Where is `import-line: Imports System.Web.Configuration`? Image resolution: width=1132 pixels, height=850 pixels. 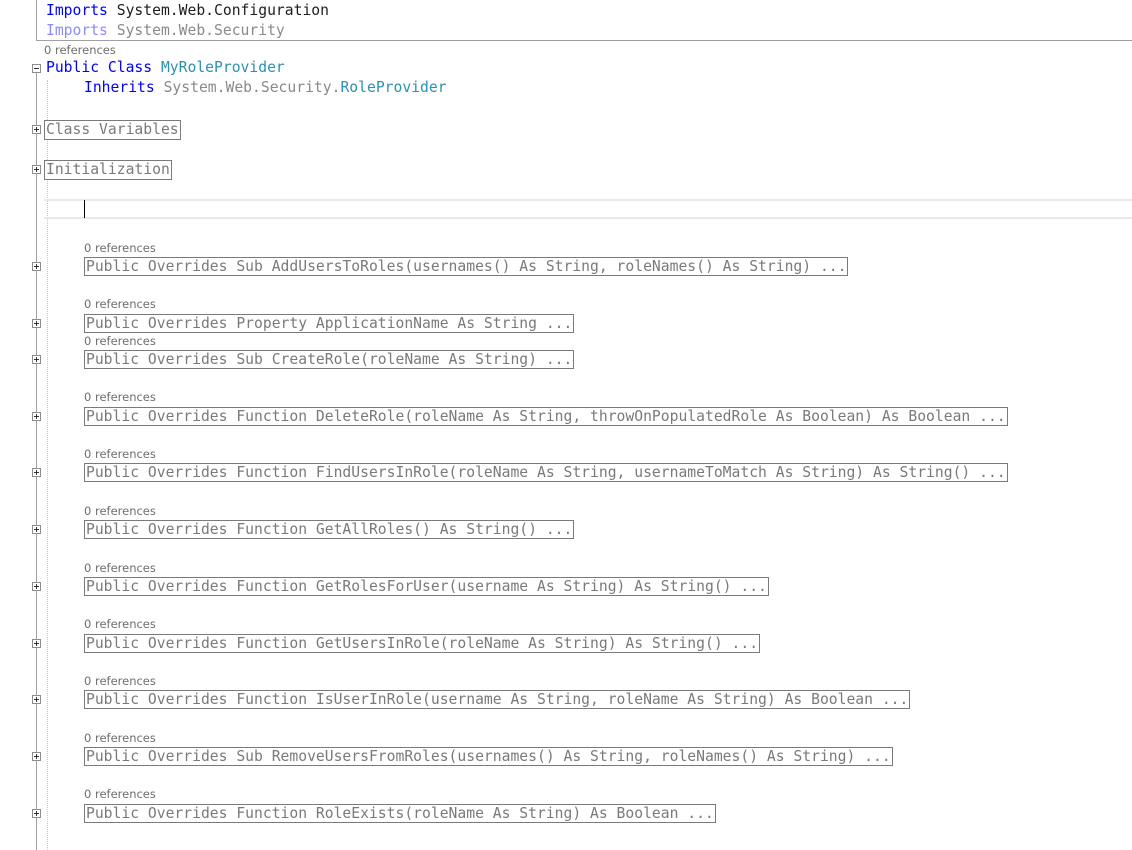
import-line: Imports System.Web.Configuration is located at coordinates (187, 11).